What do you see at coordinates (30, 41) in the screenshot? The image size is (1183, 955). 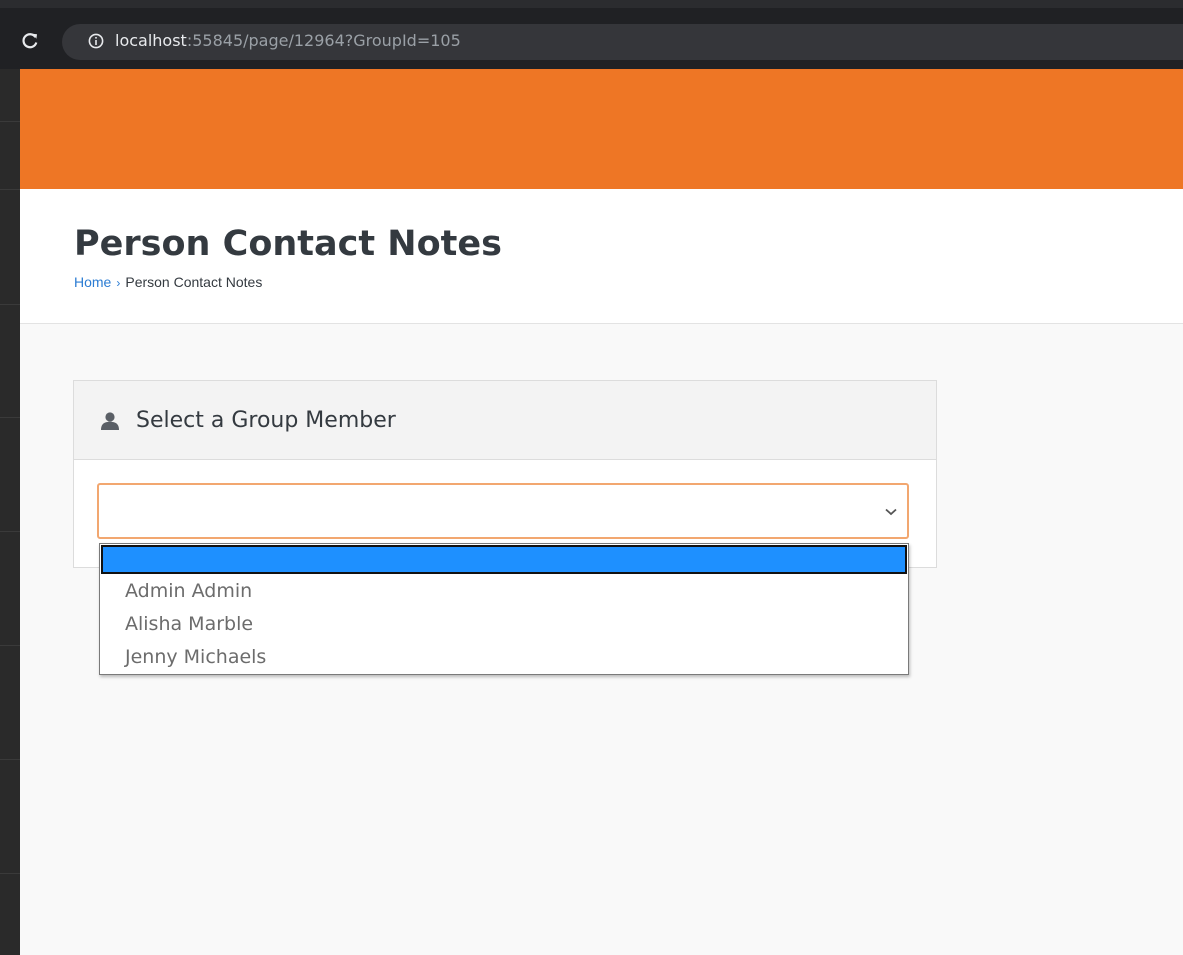 I see `reload-icon` at bounding box center [30, 41].